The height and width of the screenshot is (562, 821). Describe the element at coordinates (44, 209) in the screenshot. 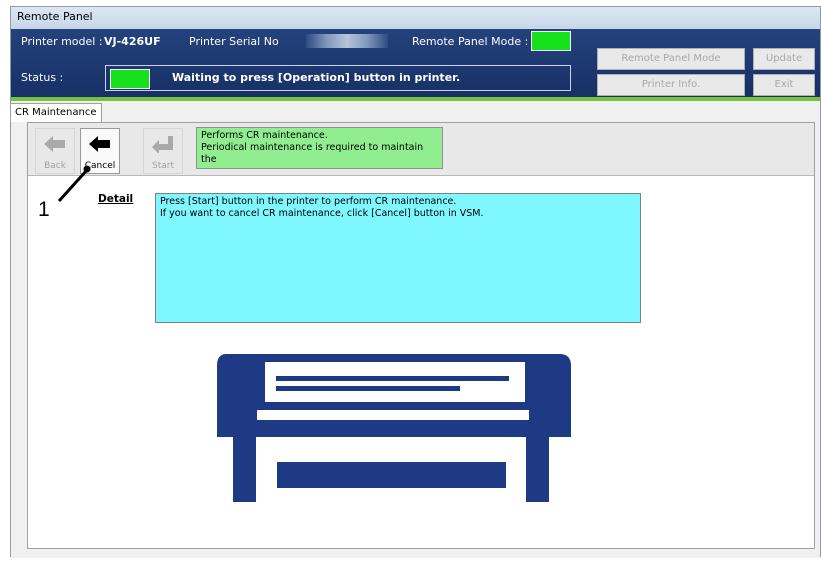

I see `callout-number: 1` at that location.